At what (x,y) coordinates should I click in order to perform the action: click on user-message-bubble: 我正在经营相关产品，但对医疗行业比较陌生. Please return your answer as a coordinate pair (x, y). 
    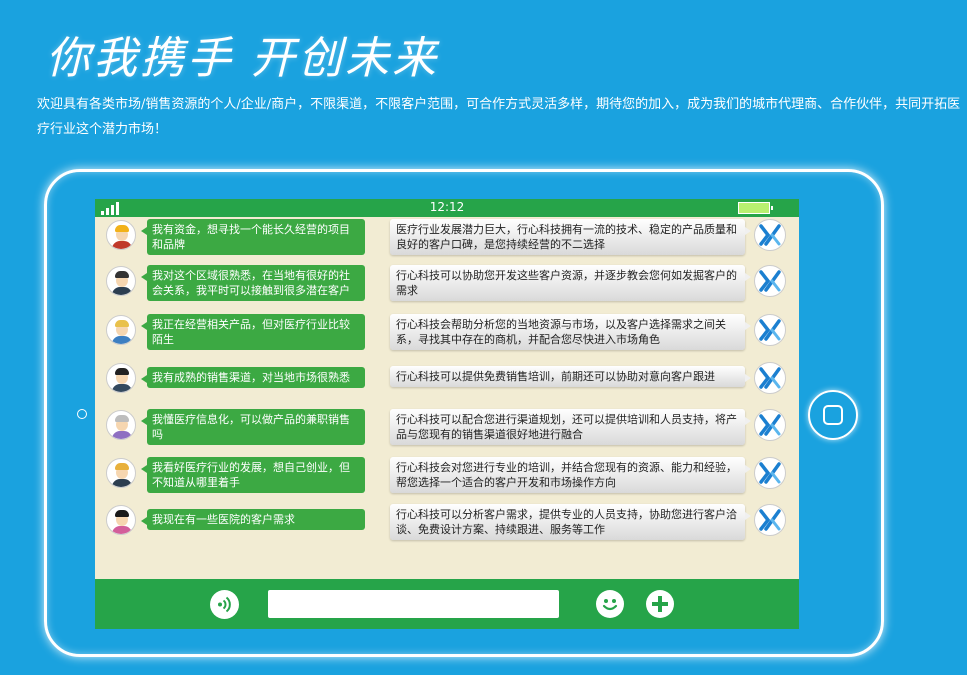
    Looking at the image, I should click on (253, 332).